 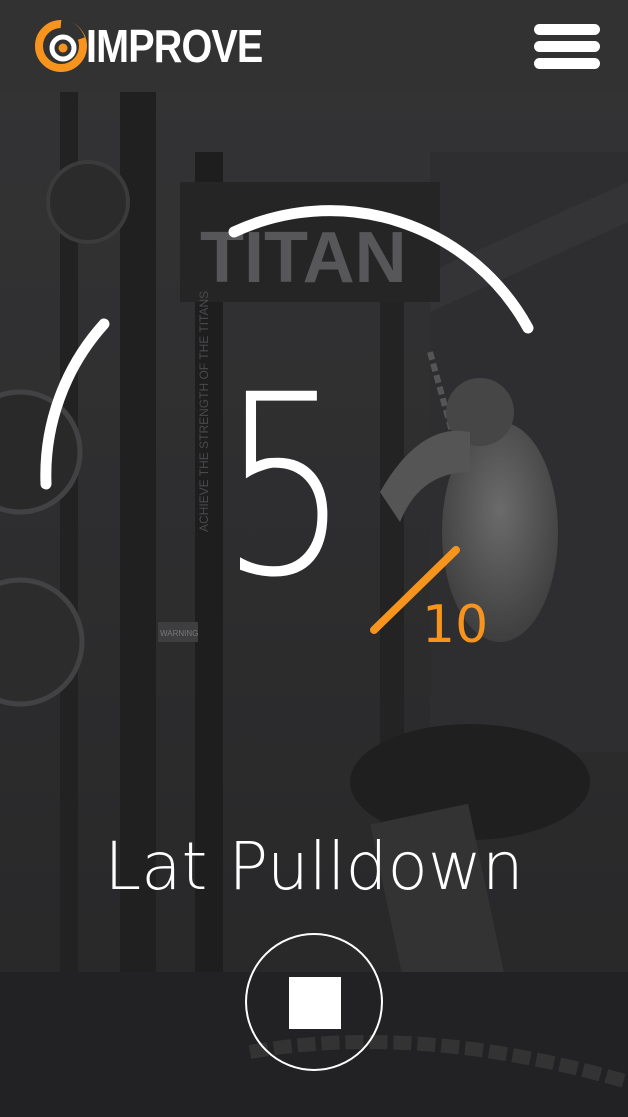 I want to click on exercise-name: Lat Pulldown, so click(x=314, y=866).